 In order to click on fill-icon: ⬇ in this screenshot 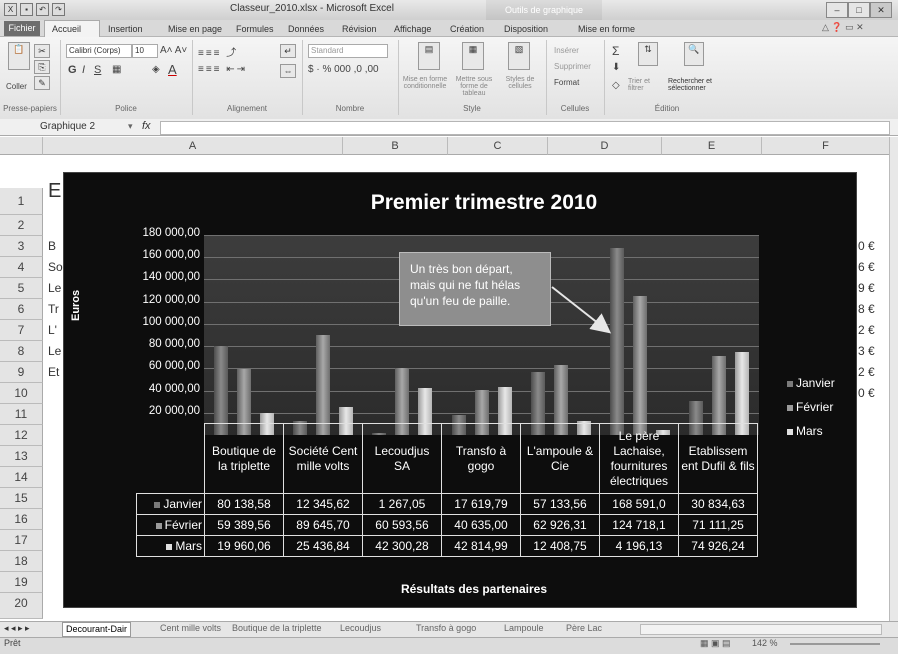, I will do `click(616, 67)`.